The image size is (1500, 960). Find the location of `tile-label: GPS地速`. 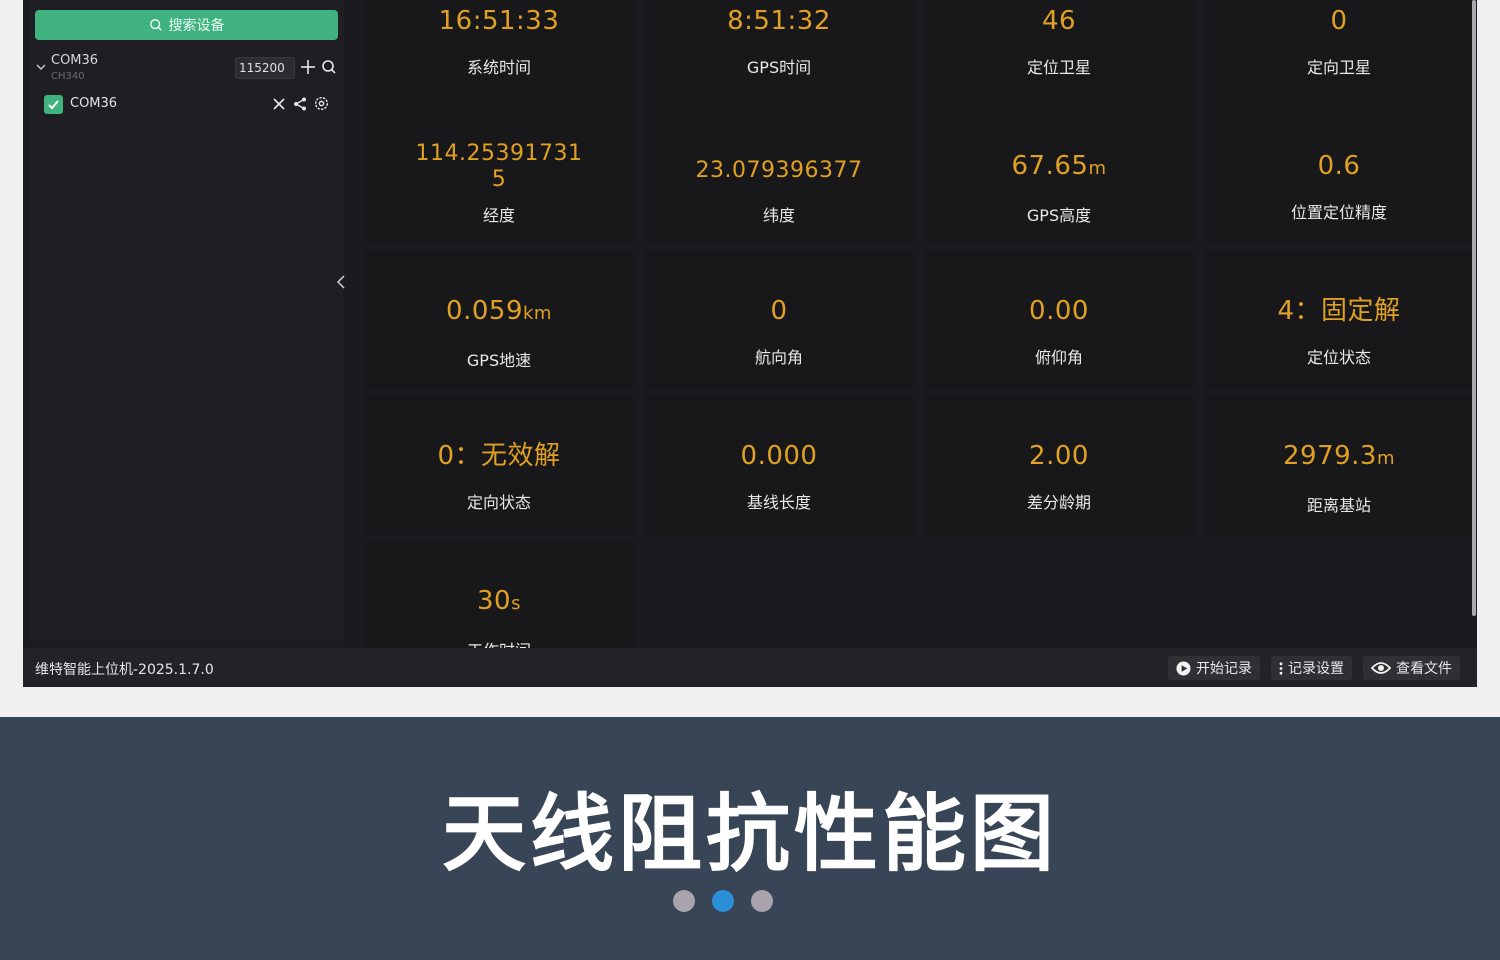

tile-label: GPS地速 is located at coordinates (499, 360).